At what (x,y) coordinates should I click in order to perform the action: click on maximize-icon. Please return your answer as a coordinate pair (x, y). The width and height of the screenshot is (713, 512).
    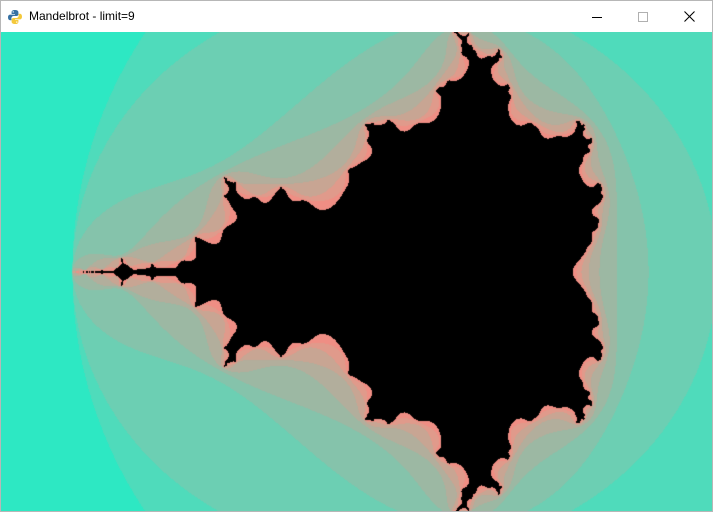
    Looking at the image, I should click on (643, 16).